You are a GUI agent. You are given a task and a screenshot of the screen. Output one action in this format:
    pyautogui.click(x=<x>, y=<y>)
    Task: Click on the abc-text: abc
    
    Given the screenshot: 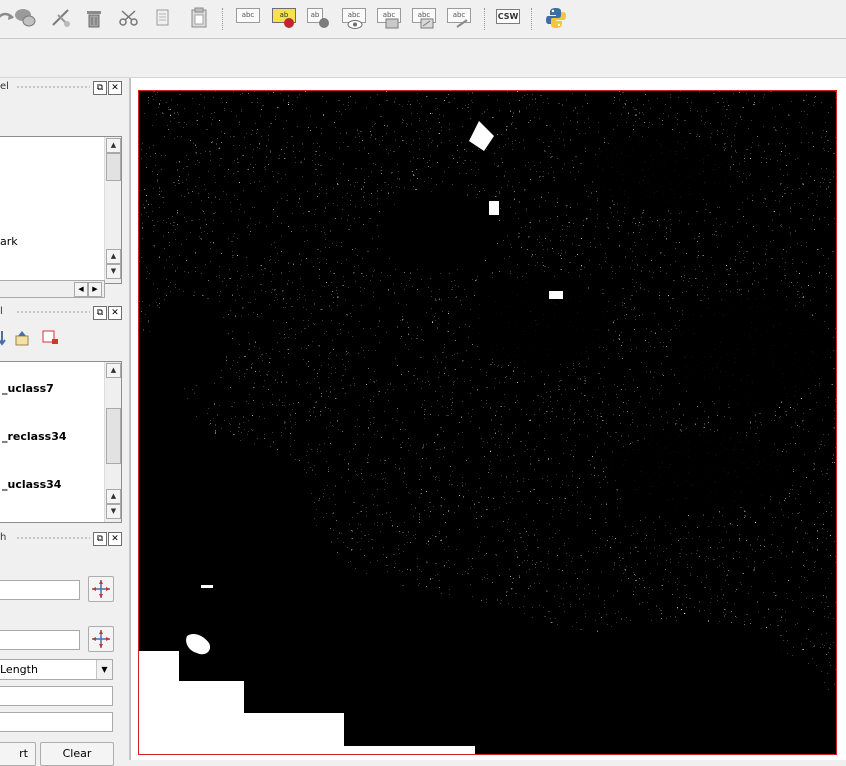 What is the action you would take?
    pyautogui.click(x=248, y=15)
    